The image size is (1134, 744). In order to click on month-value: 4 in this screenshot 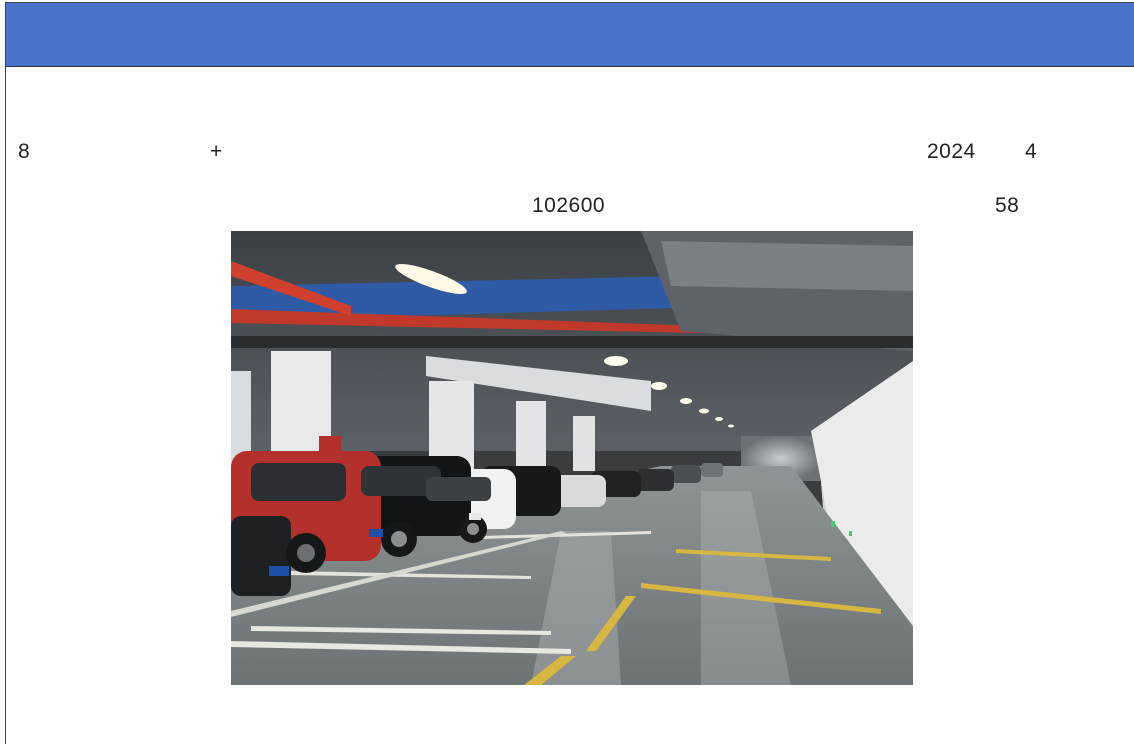, I will do `click(1031, 151)`.